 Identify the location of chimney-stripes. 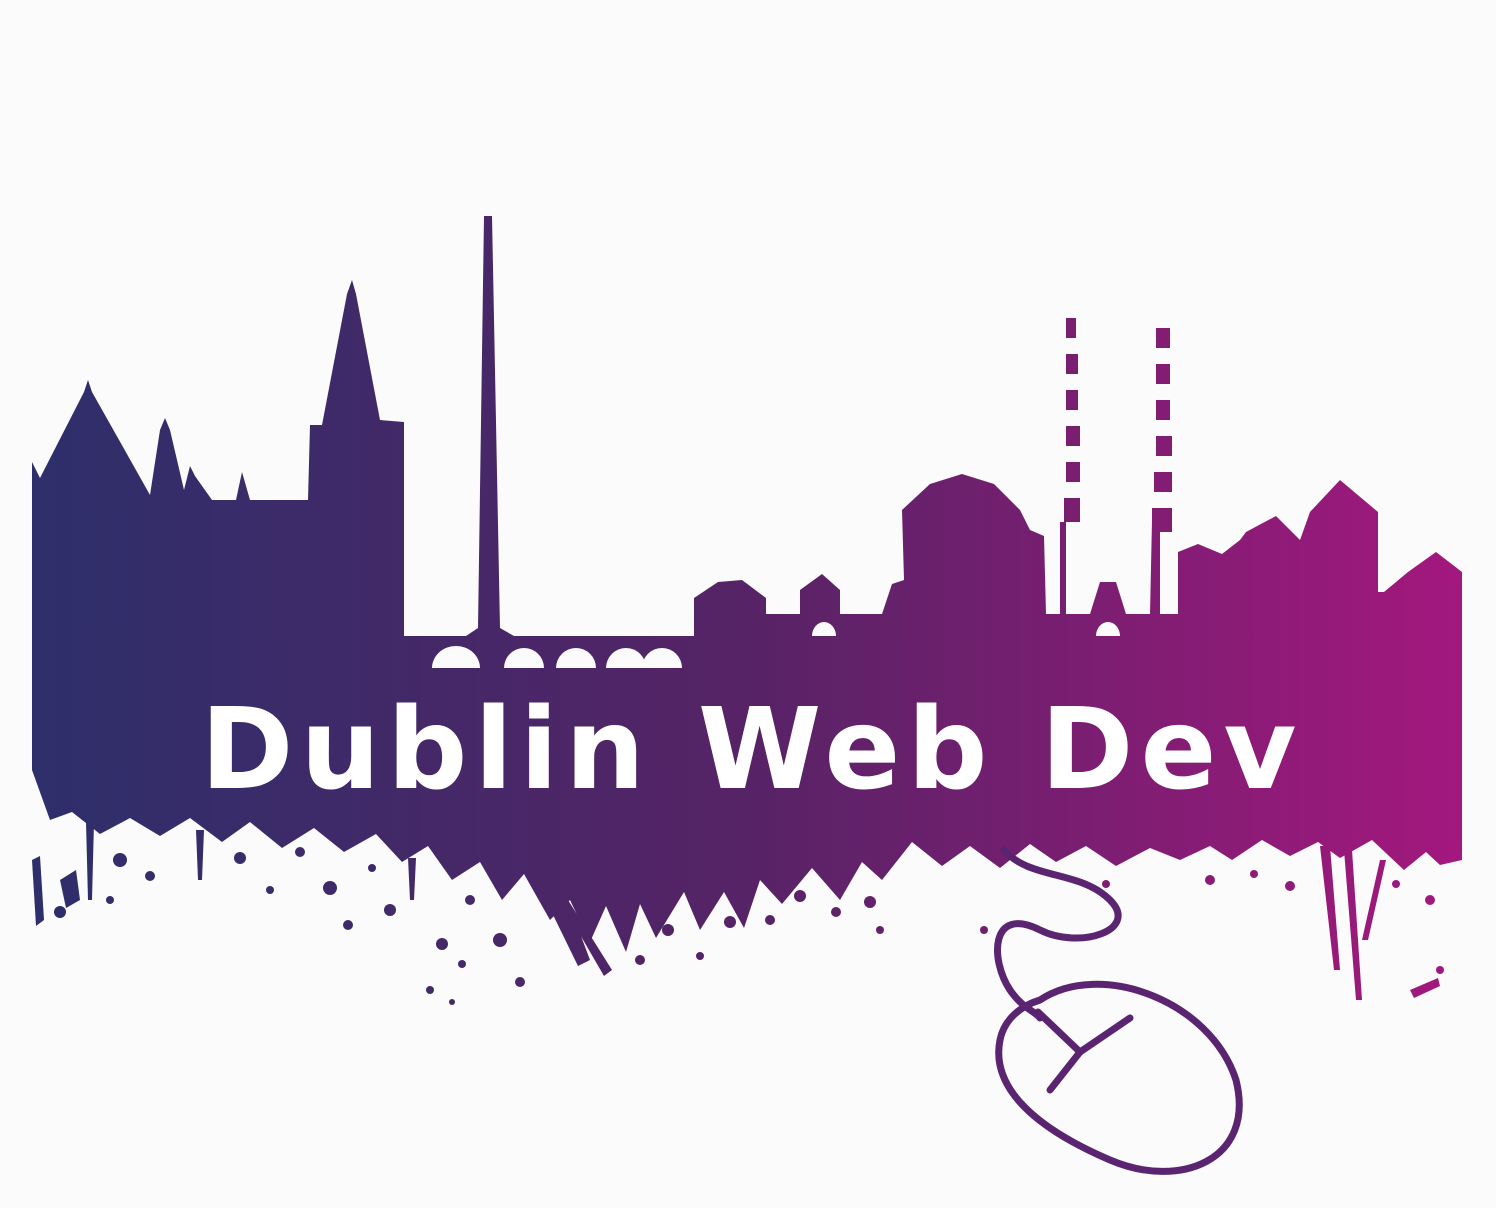
(1118, 425).